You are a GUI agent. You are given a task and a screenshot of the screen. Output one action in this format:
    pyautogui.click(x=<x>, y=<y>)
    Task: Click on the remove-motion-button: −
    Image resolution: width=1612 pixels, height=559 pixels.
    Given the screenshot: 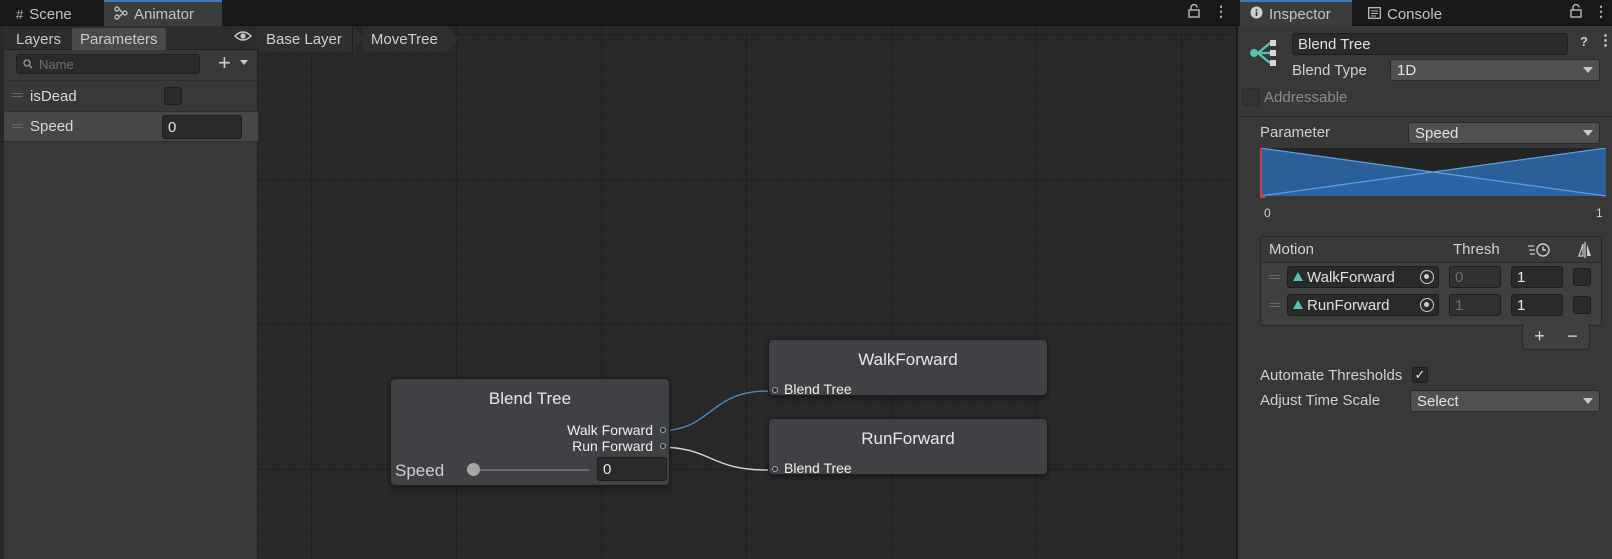 What is the action you would take?
    pyautogui.click(x=1572, y=336)
    